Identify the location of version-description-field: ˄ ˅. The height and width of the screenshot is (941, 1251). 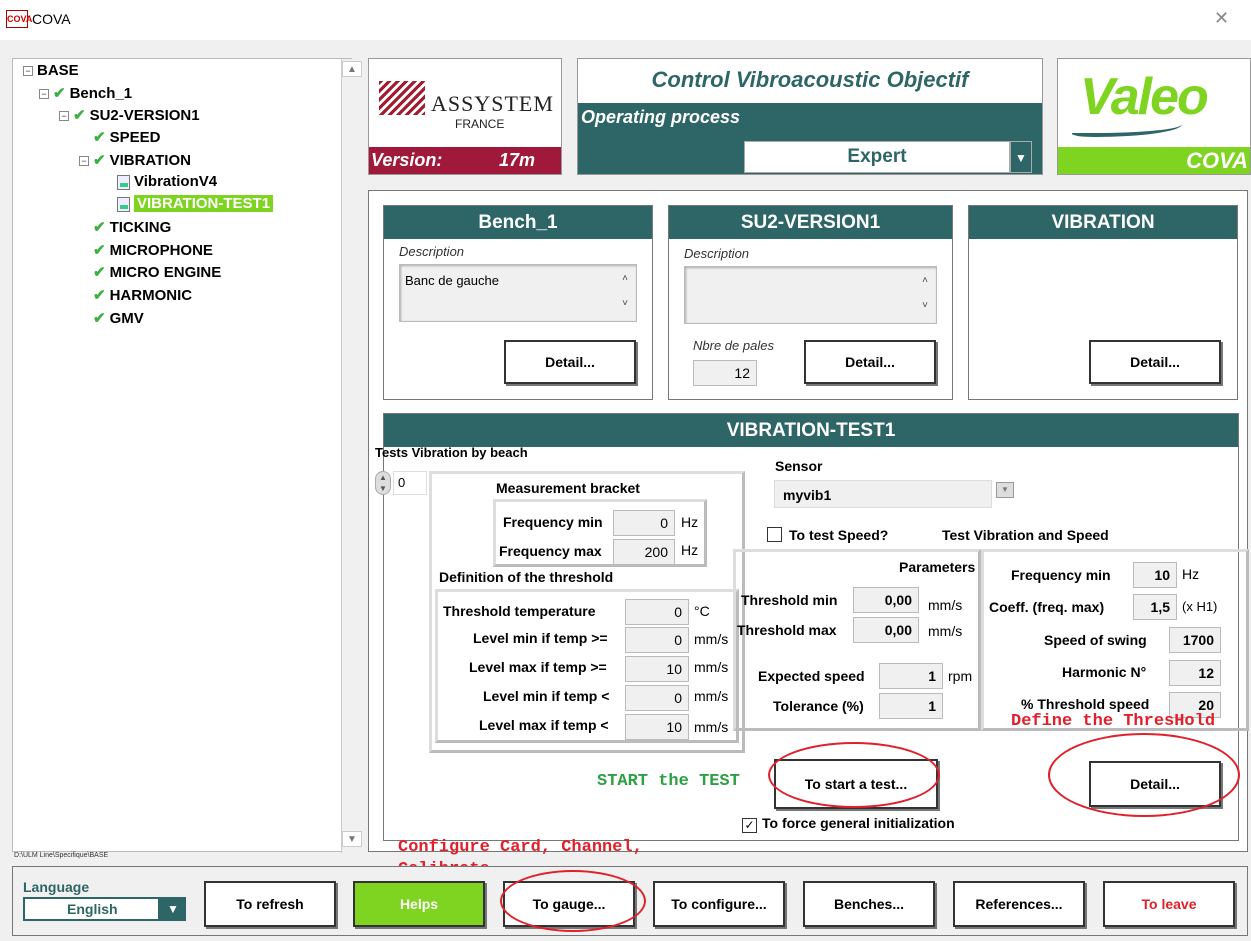
(810, 295).